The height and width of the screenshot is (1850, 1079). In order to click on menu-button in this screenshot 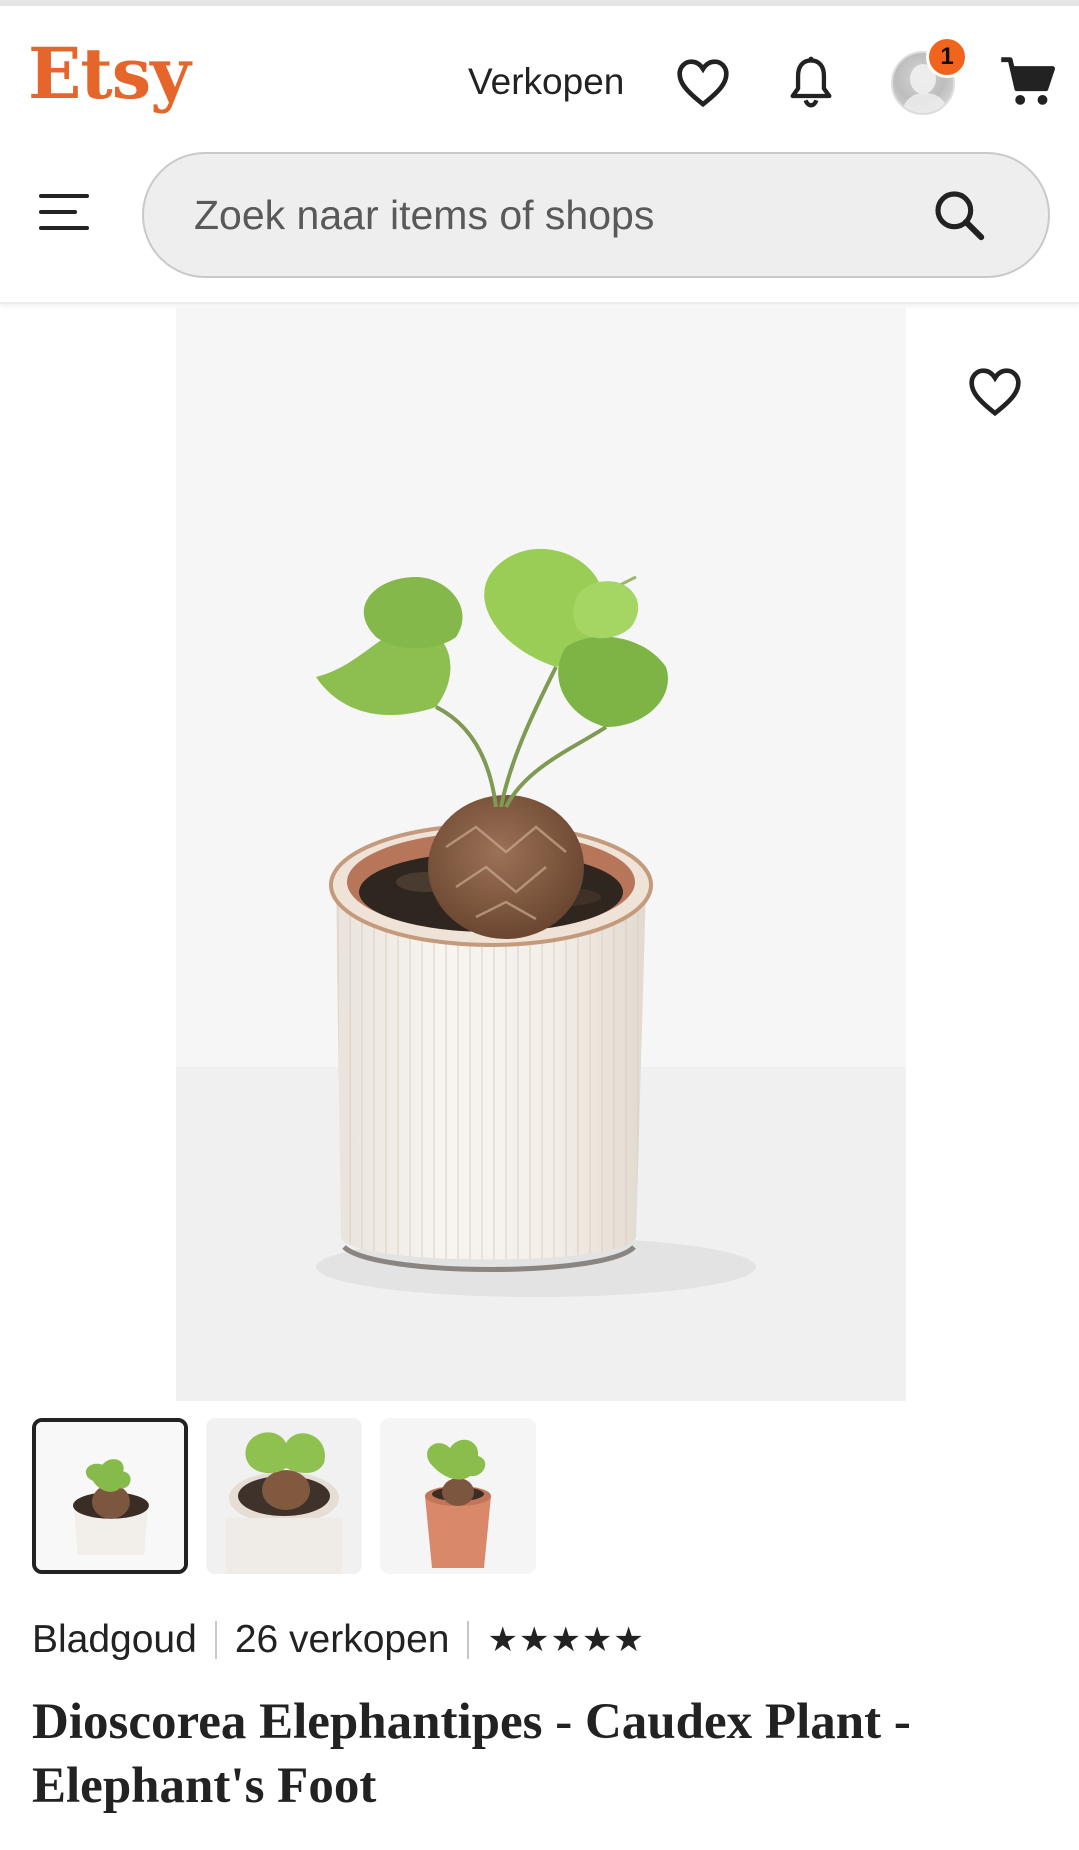, I will do `click(64, 212)`.